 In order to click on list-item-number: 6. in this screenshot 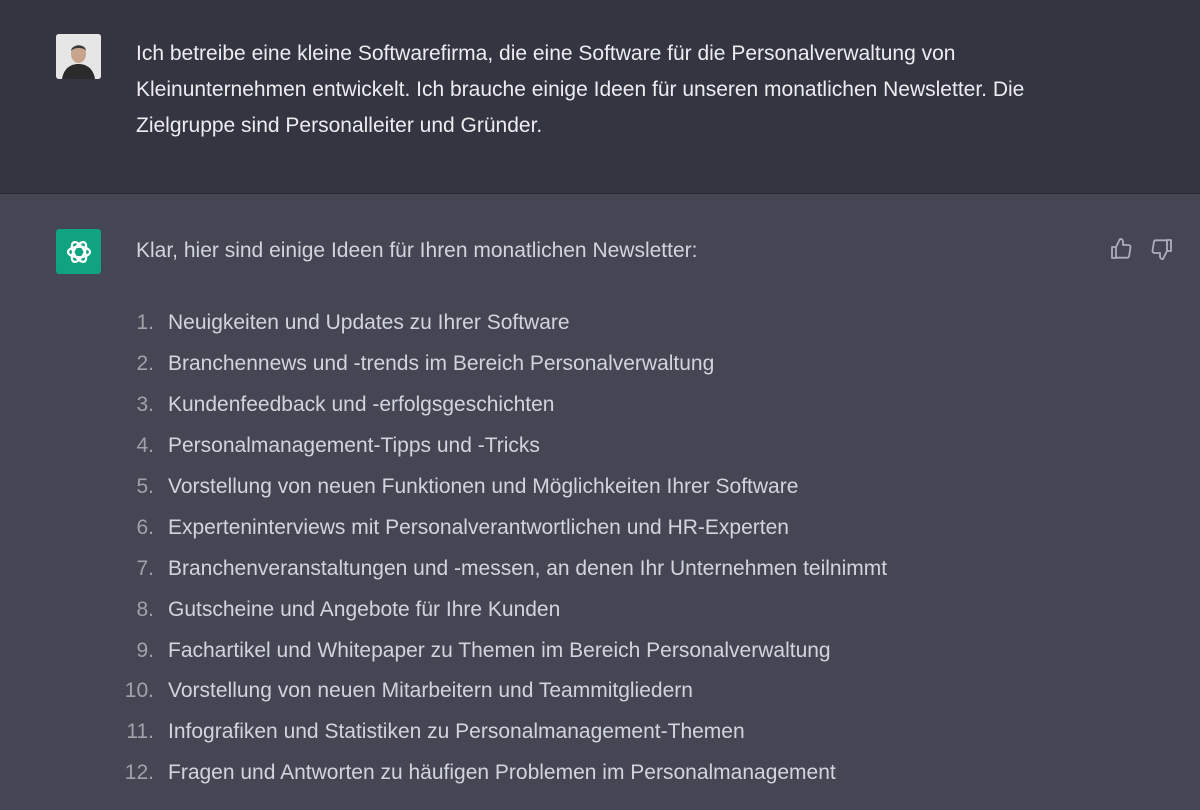, I will do `click(145, 527)`.